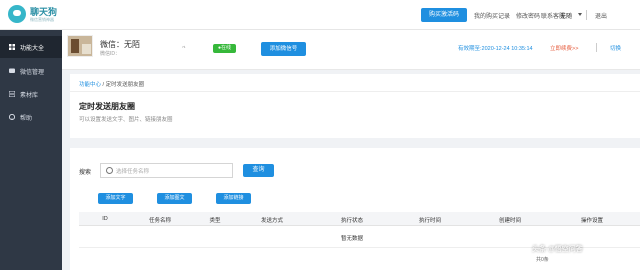 This screenshot has width=640, height=270. Describe the element at coordinates (320, 15) in the screenshot. I see `top-bar: 聊天狗 微信营销神器 购买激活码 我的购买记录 修改密码 联系客服 无随 退出` at that location.